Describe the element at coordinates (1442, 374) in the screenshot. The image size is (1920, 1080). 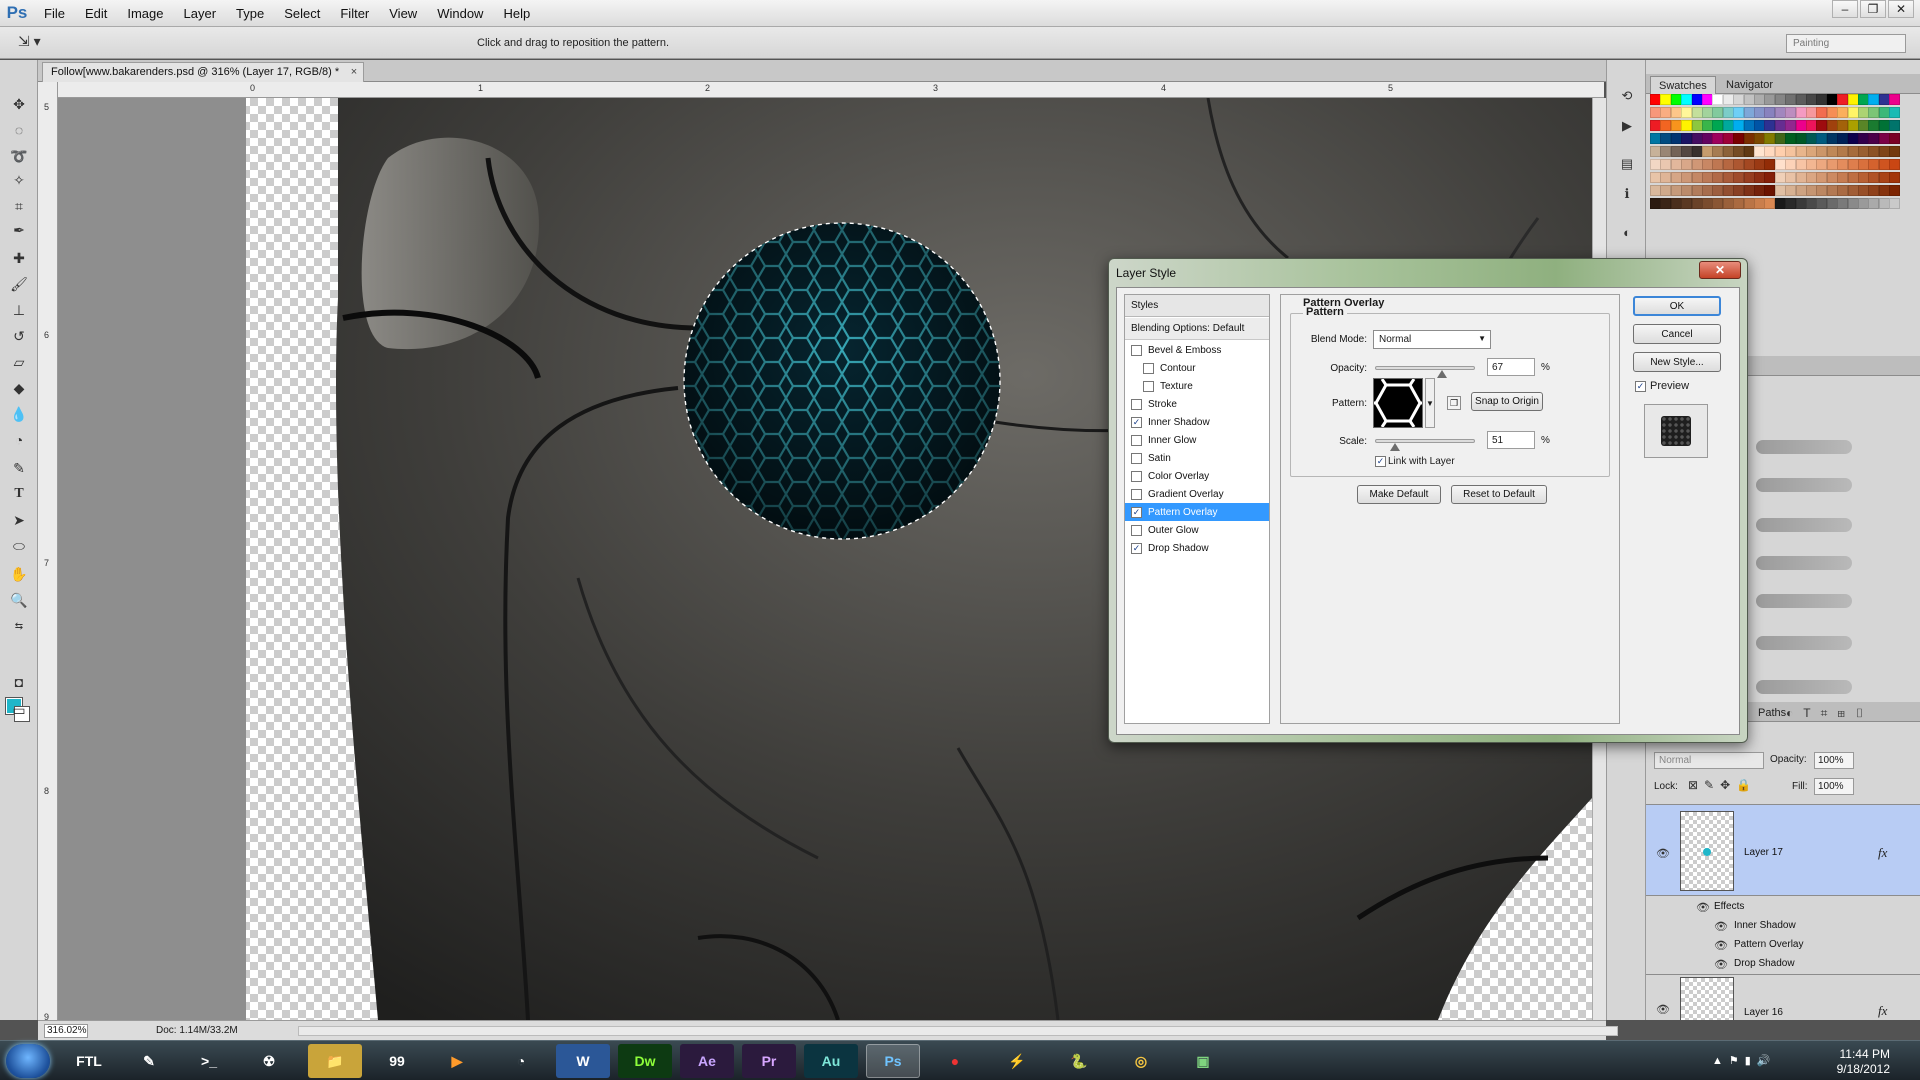
I see `opacity-slider-thumb` at that location.